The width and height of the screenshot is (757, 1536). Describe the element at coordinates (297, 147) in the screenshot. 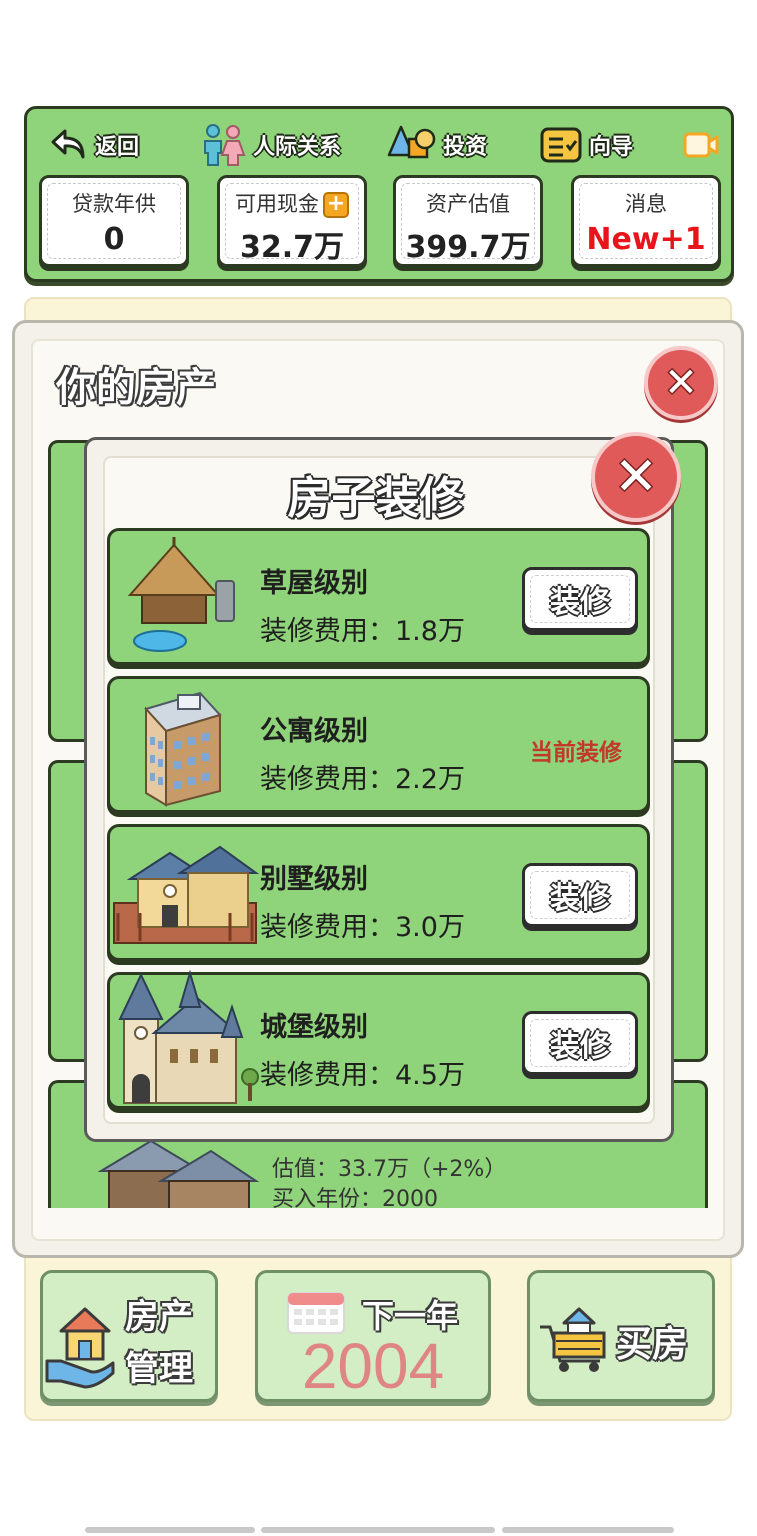

I see `social-label: 人际关系` at that location.